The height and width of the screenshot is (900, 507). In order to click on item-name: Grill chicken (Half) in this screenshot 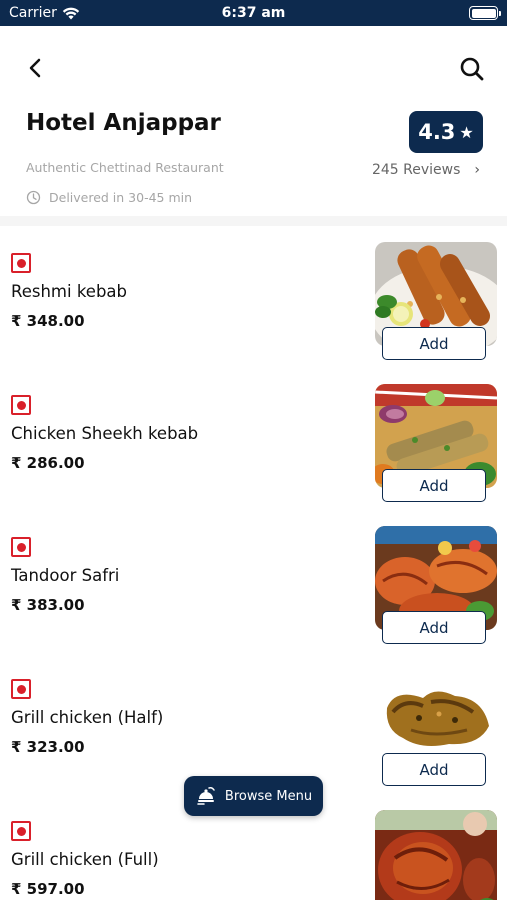, I will do `click(87, 717)`.